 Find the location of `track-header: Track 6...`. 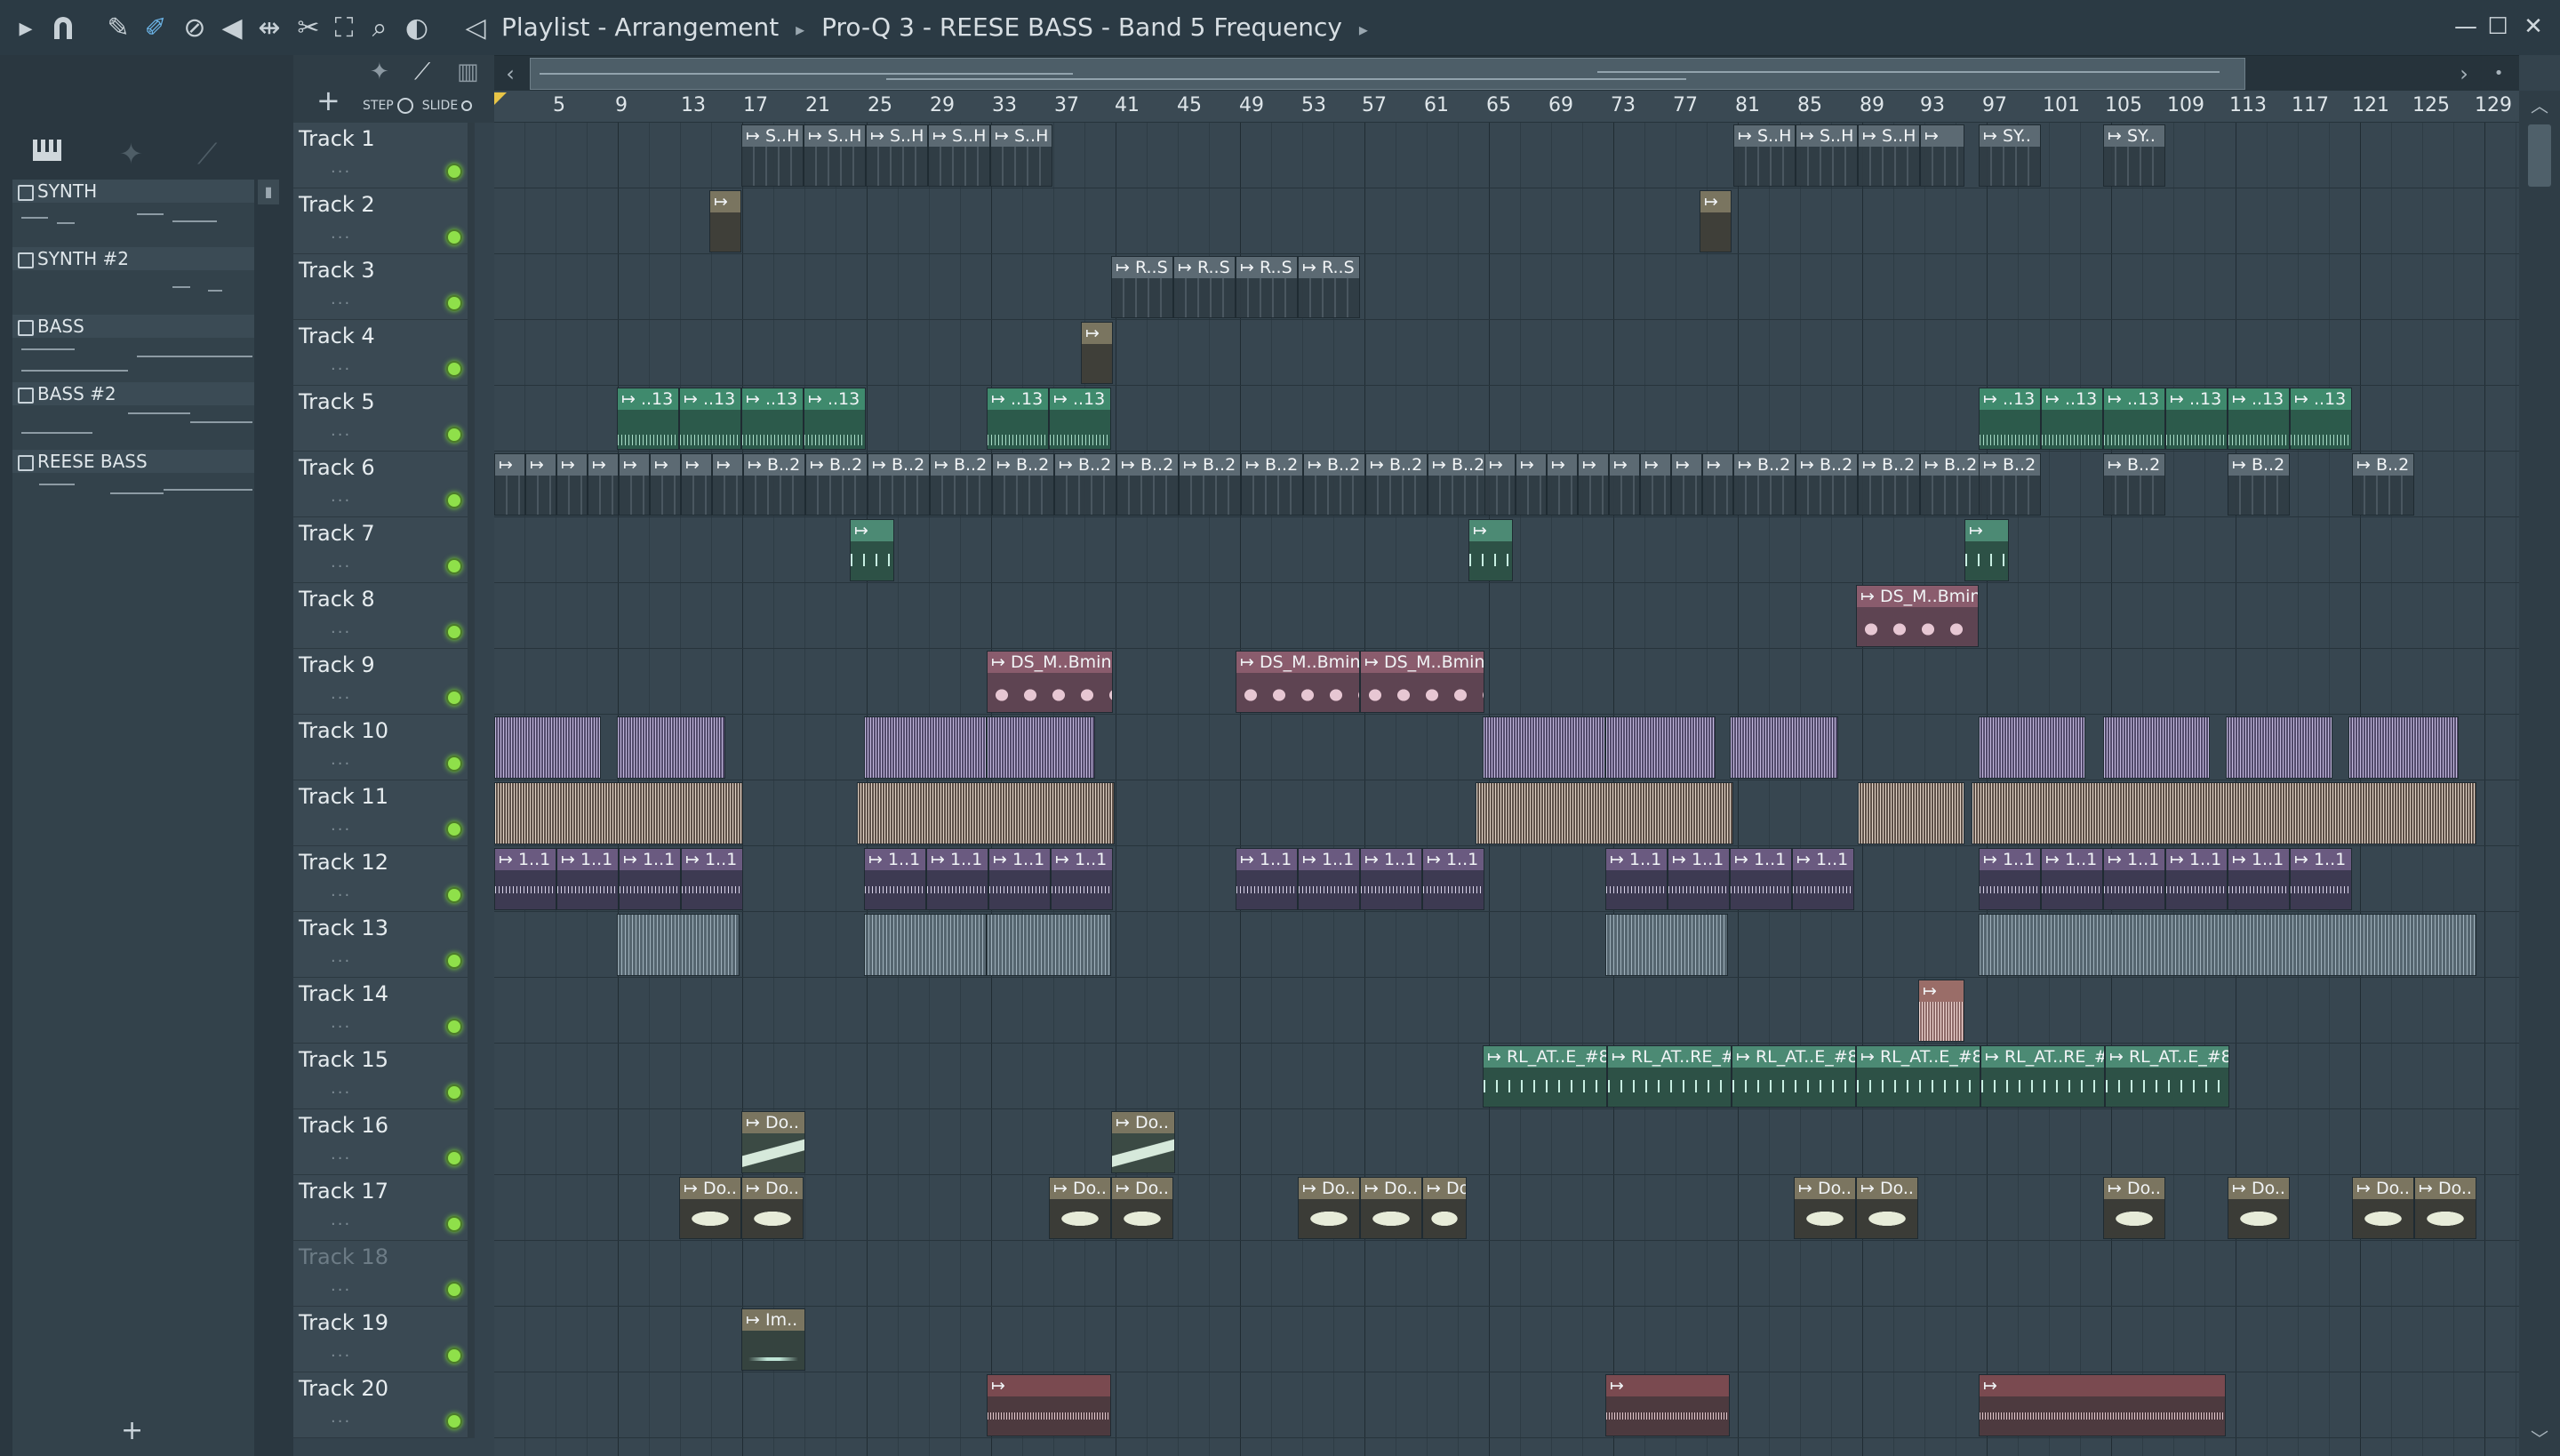

track-header: Track 6... is located at coordinates (384, 484).